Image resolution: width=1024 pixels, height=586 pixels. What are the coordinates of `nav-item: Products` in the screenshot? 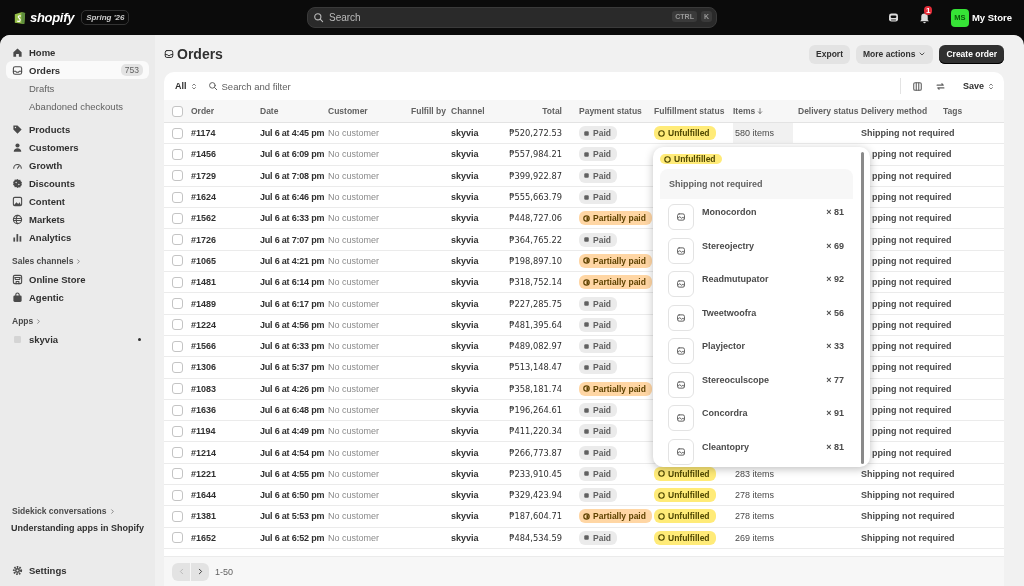 It's located at (77, 129).